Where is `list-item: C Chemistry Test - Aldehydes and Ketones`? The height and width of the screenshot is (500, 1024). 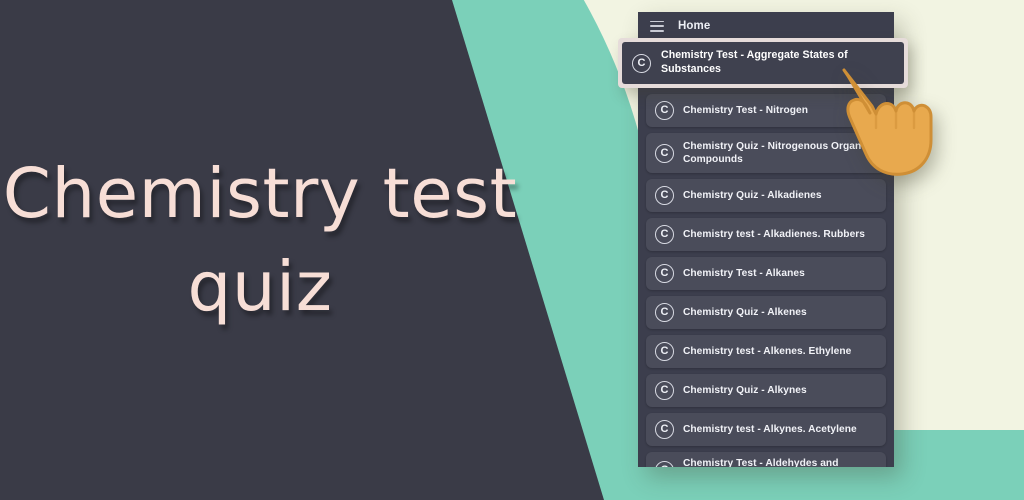 list-item: C Chemistry Test - Aldehydes and Ketones is located at coordinates (766, 459).